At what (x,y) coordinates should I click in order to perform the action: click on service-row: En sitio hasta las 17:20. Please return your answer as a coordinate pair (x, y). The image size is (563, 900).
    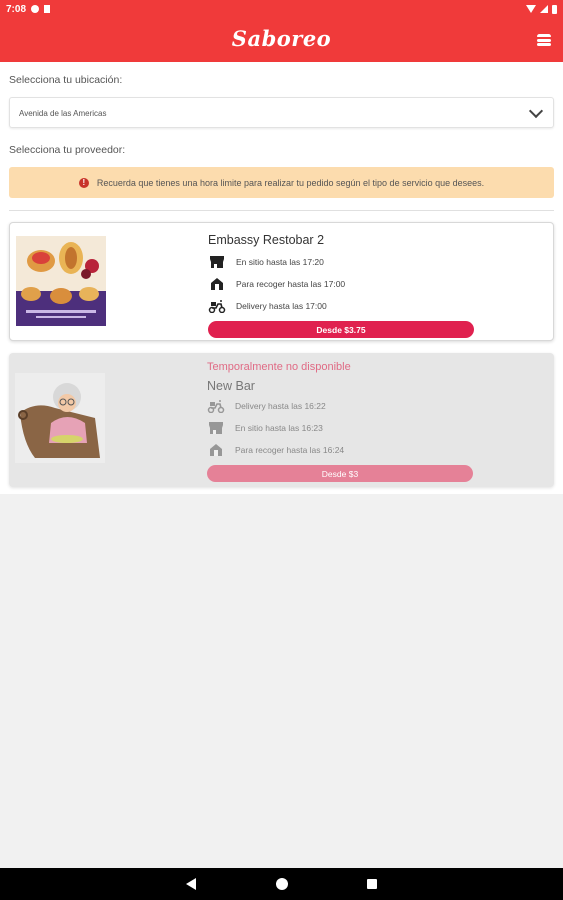
    Looking at the image, I should click on (380, 262).